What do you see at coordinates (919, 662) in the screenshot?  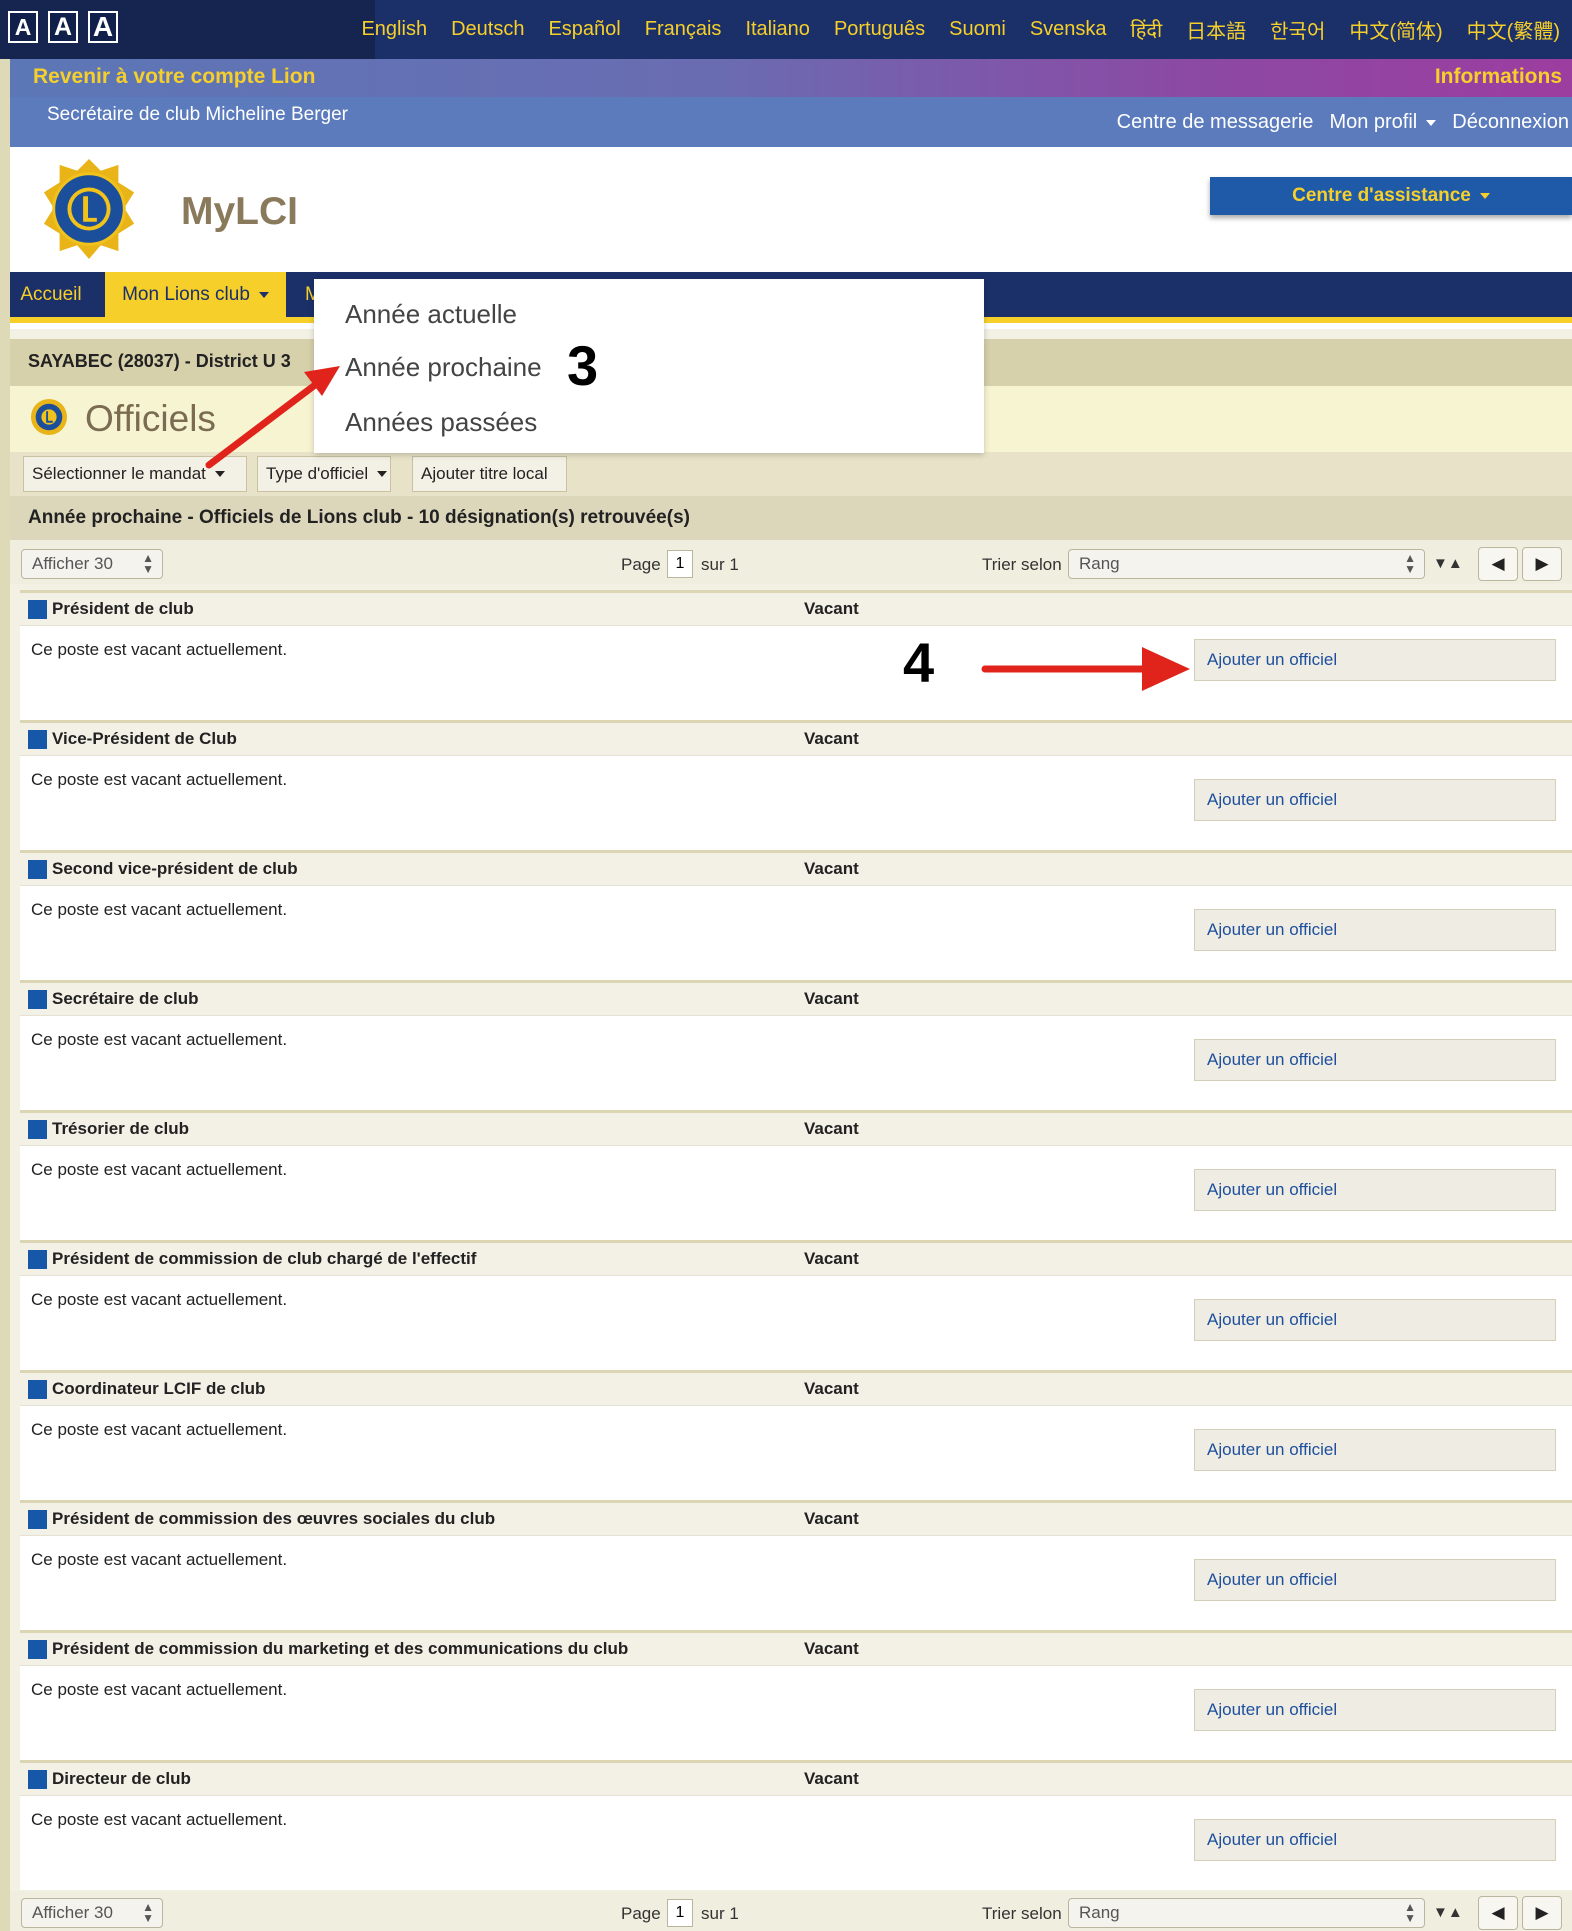 I see `step-4-label: 4` at bounding box center [919, 662].